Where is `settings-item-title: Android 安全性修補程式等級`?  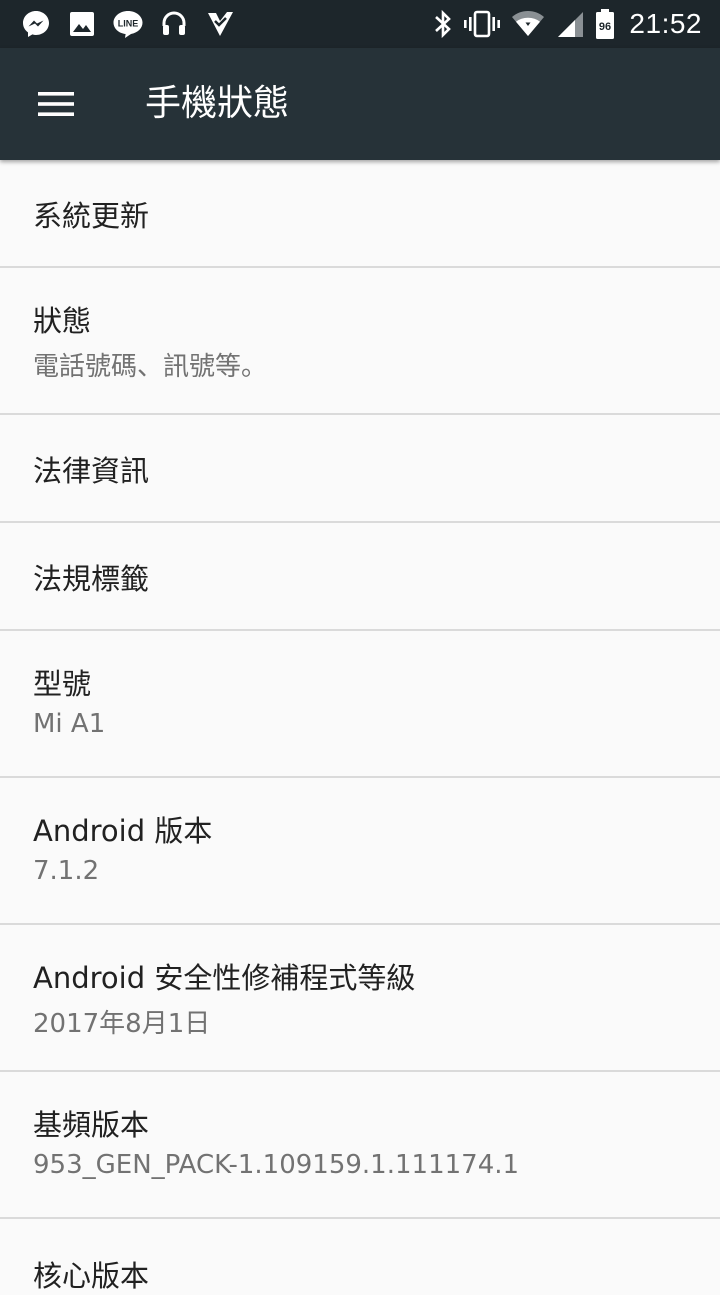
settings-item-title: Android 安全性修補程式等級 is located at coordinates (224, 978).